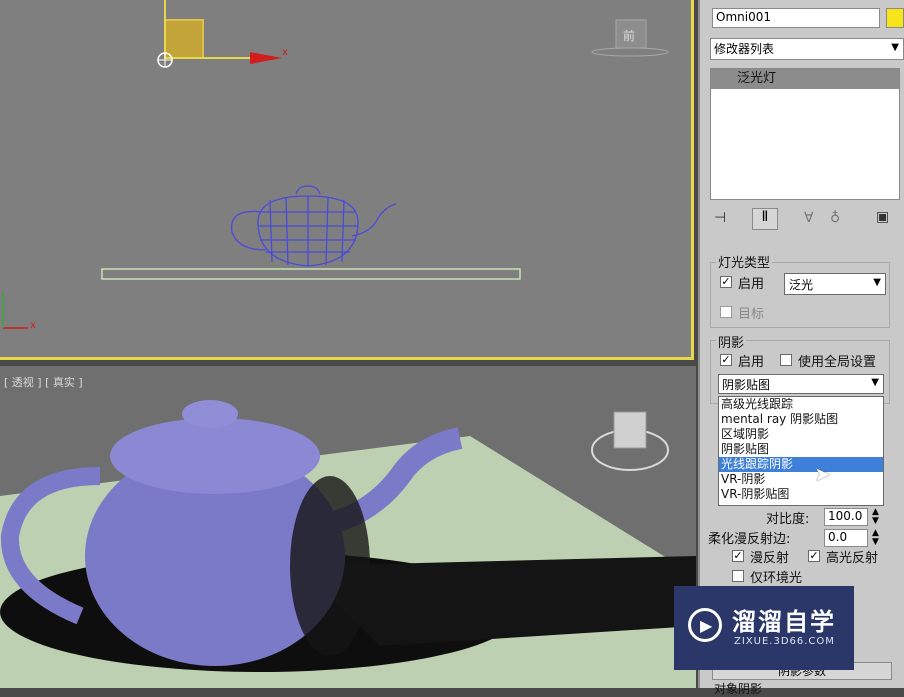  I want to click on contrast-label: 对比度:, so click(788, 519).